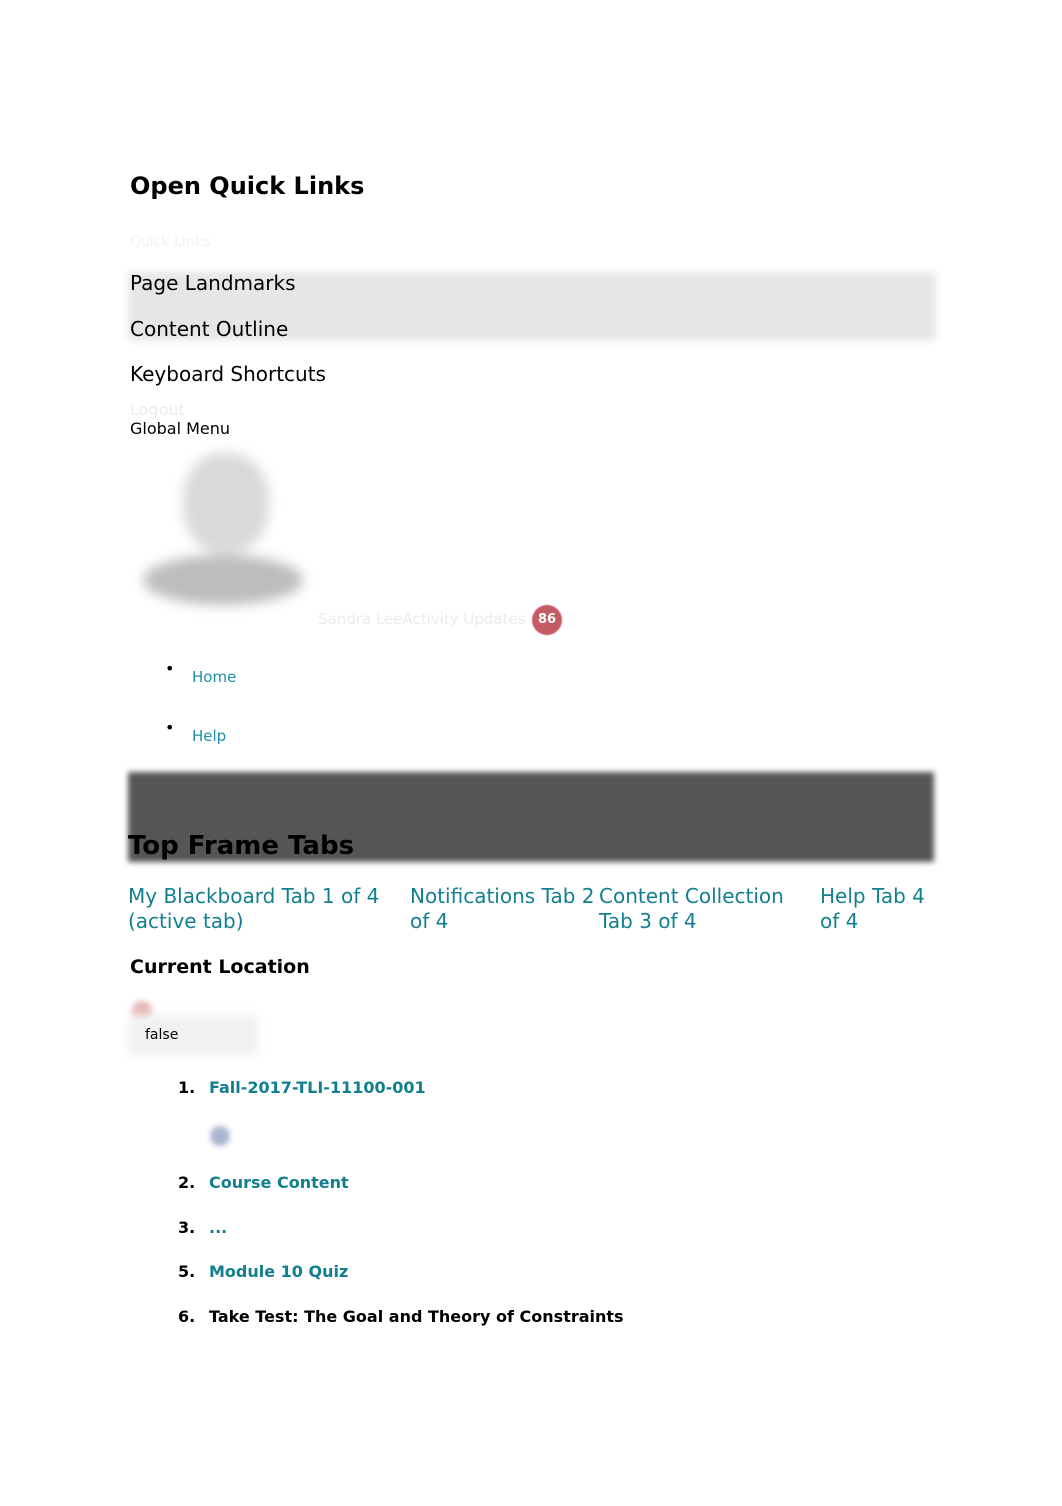 The image size is (1062, 1506). Describe the element at coordinates (214, 677) in the screenshot. I see `nav-link-home: Home` at that location.